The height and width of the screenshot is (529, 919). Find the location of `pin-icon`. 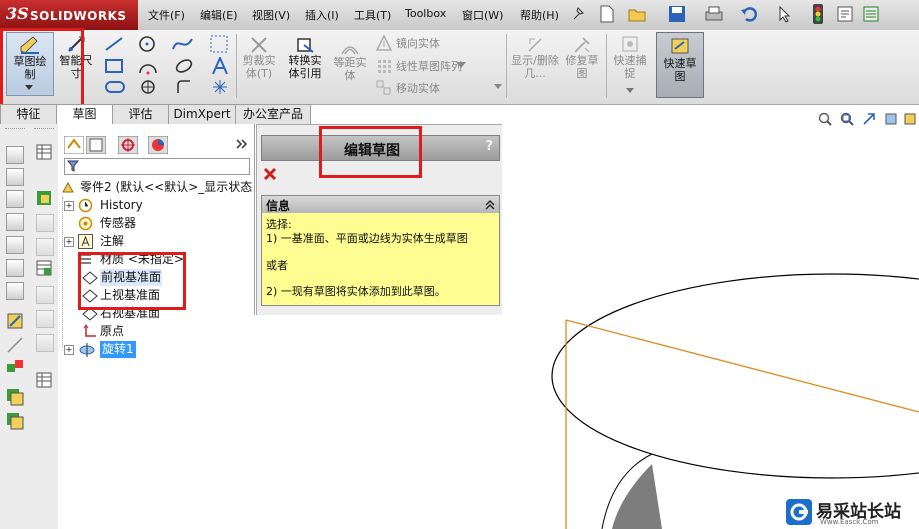

pin-icon is located at coordinates (578, 14).